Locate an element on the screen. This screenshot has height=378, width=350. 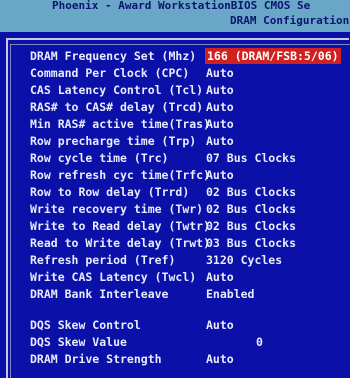
setting-row-refresh-cyc-time: Row refresh cyc time(Trfc) Auto is located at coordinates (190, 175).